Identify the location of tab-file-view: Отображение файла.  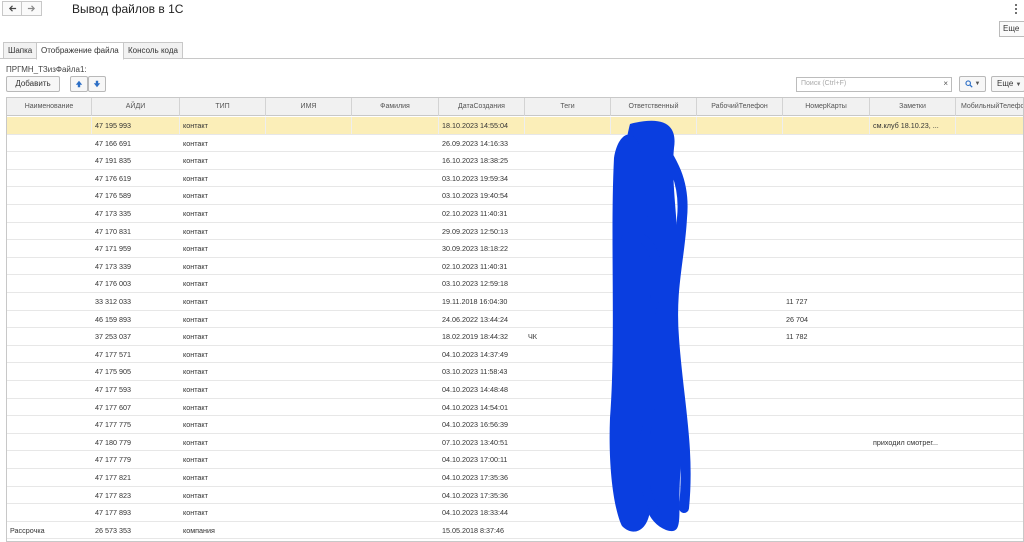
(80, 51).